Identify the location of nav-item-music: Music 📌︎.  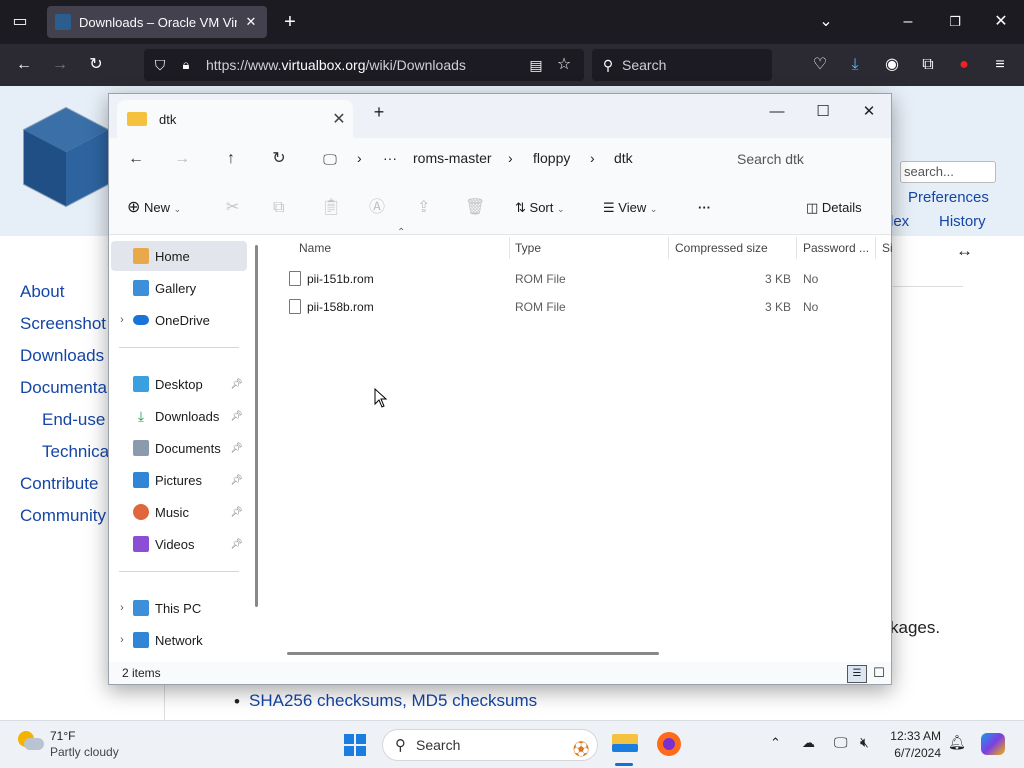
(179, 512).